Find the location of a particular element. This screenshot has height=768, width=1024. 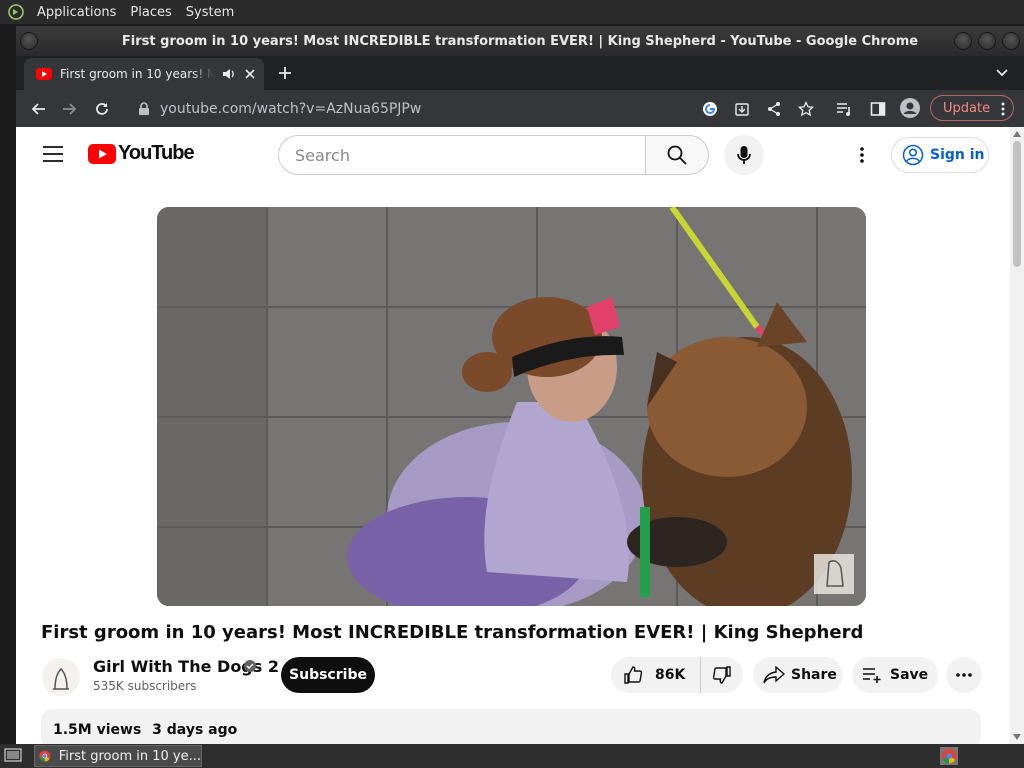

search-button is located at coordinates (677, 155).